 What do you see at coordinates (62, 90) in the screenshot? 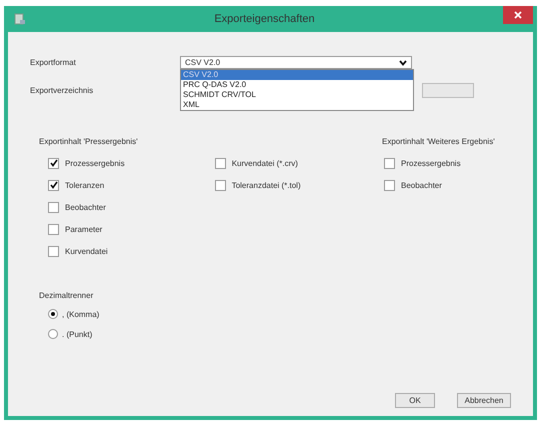
I see `field-label: Exportverzeichnis` at bounding box center [62, 90].